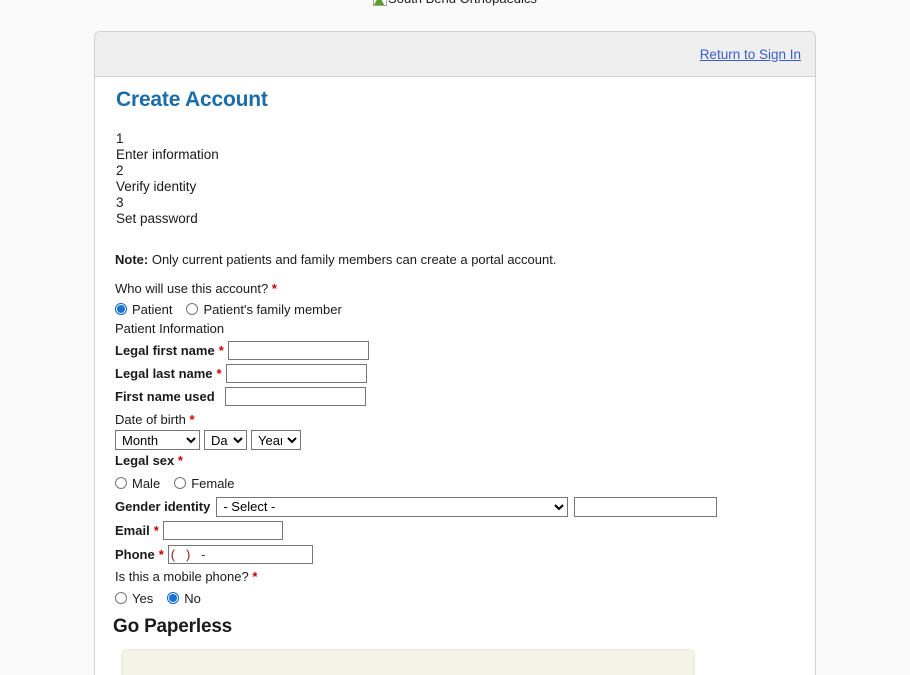 The image size is (910, 675). What do you see at coordinates (120, 170) in the screenshot?
I see `step-2-number: 2` at bounding box center [120, 170].